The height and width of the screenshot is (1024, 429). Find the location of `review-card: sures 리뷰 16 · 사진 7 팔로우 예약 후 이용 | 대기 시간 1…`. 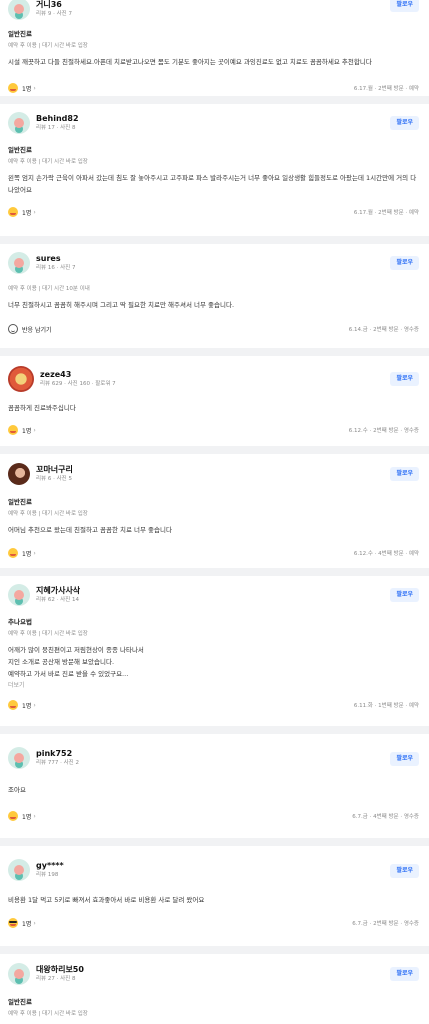

review-card: sures 리뷰 16 · 사진 7 팔로우 예약 후 이용 | 대기 시간 1… is located at coordinates (214, 296).